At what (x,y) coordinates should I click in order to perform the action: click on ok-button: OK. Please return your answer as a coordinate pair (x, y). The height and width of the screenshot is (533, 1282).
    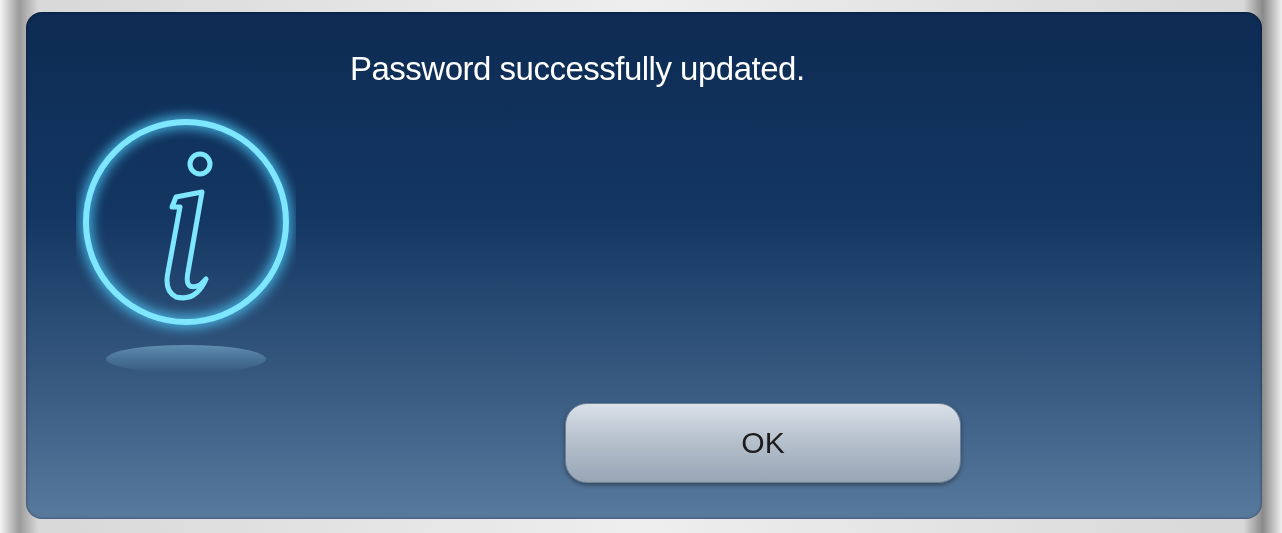
    Looking at the image, I should click on (763, 443).